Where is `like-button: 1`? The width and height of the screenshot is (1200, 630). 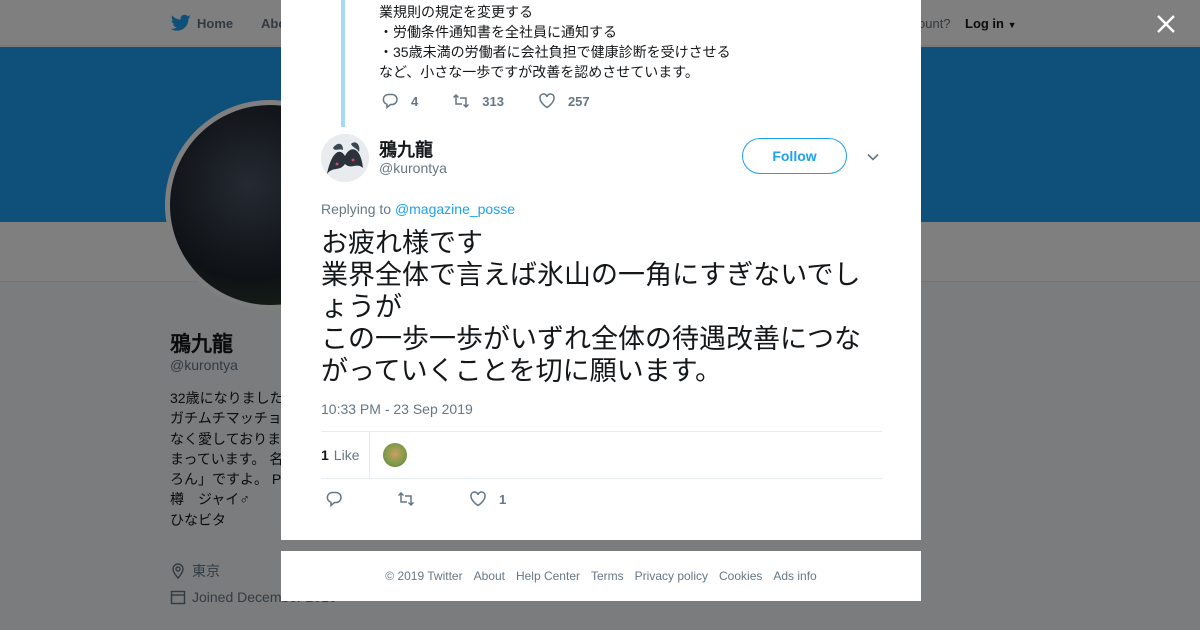
like-button: 1 is located at coordinates (487, 499).